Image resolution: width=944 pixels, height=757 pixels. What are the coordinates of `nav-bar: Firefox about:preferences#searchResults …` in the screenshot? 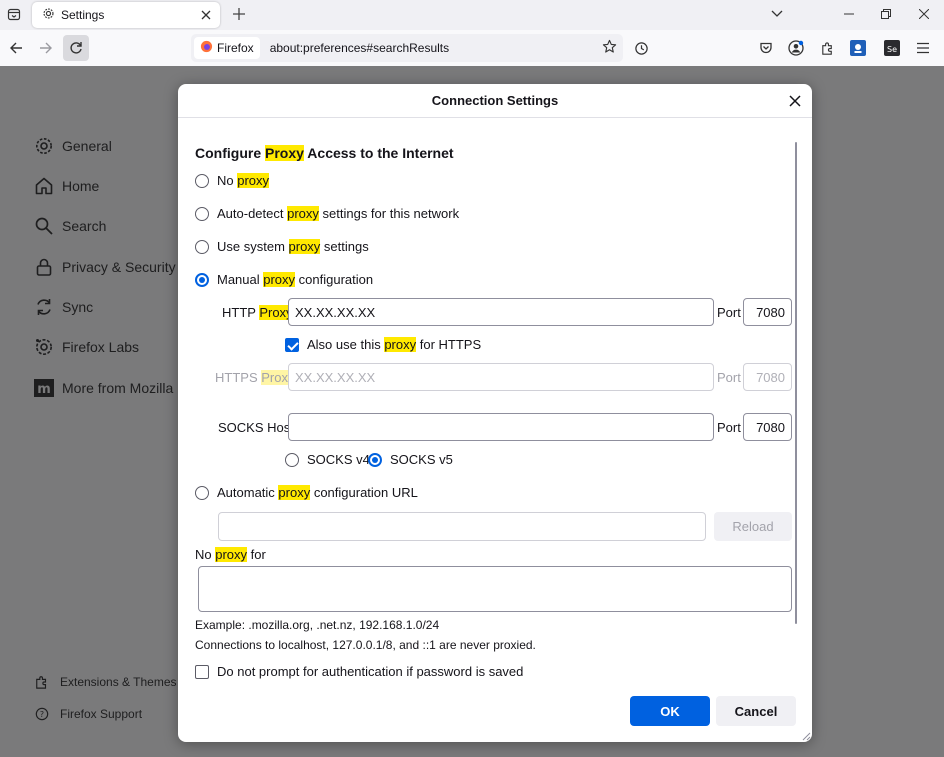 It's located at (472, 48).